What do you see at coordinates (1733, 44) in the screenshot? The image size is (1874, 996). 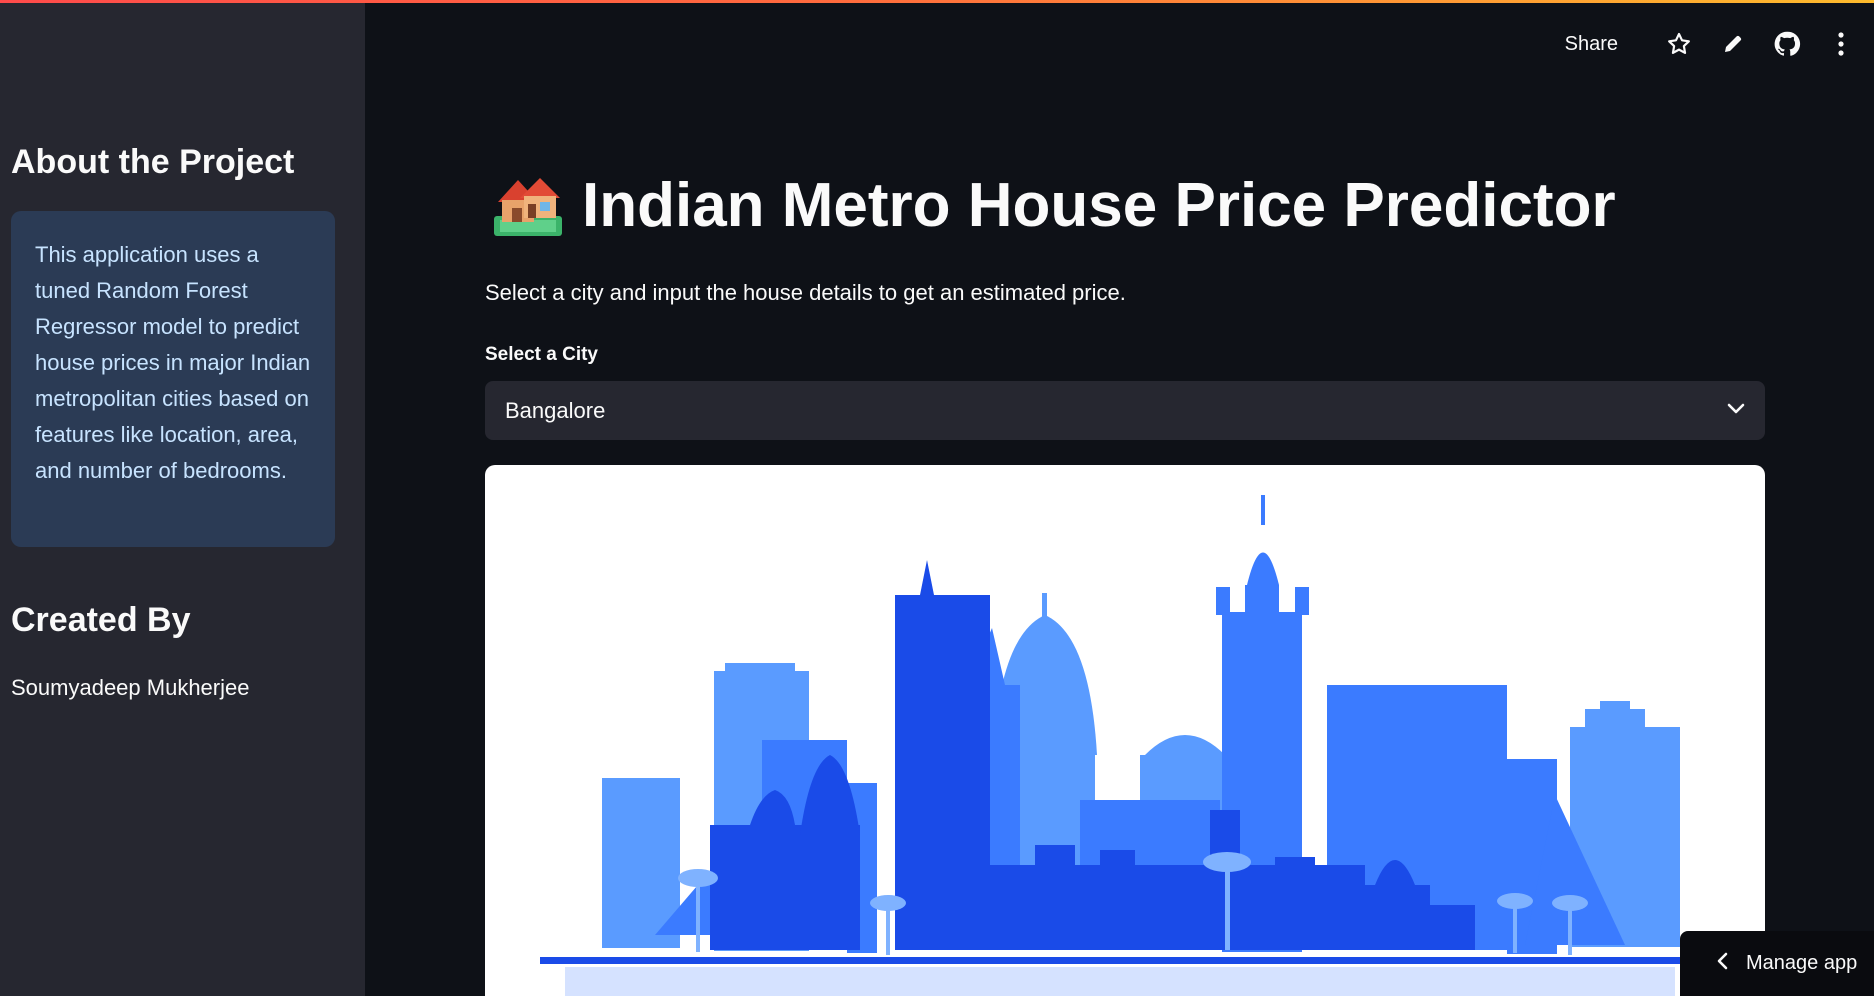 I see `pencil-icon` at bounding box center [1733, 44].